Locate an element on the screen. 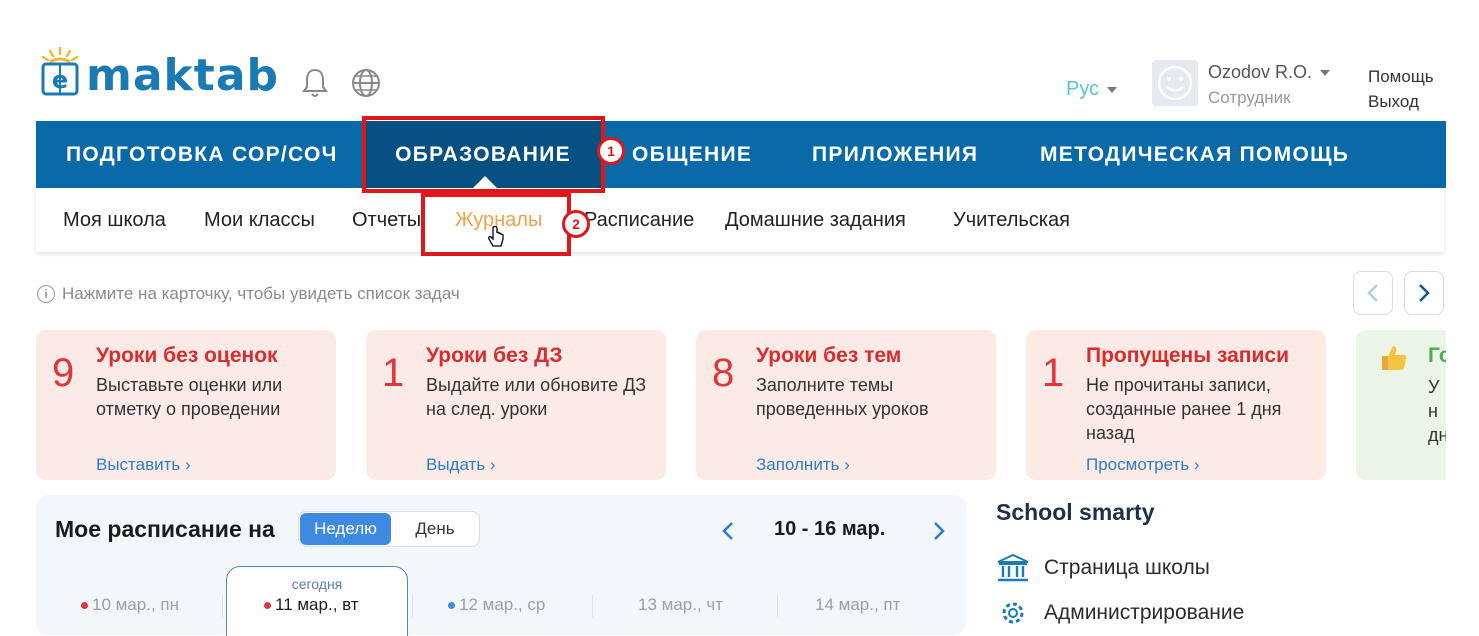  hand-cursor-icon is located at coordinates (496, 240).